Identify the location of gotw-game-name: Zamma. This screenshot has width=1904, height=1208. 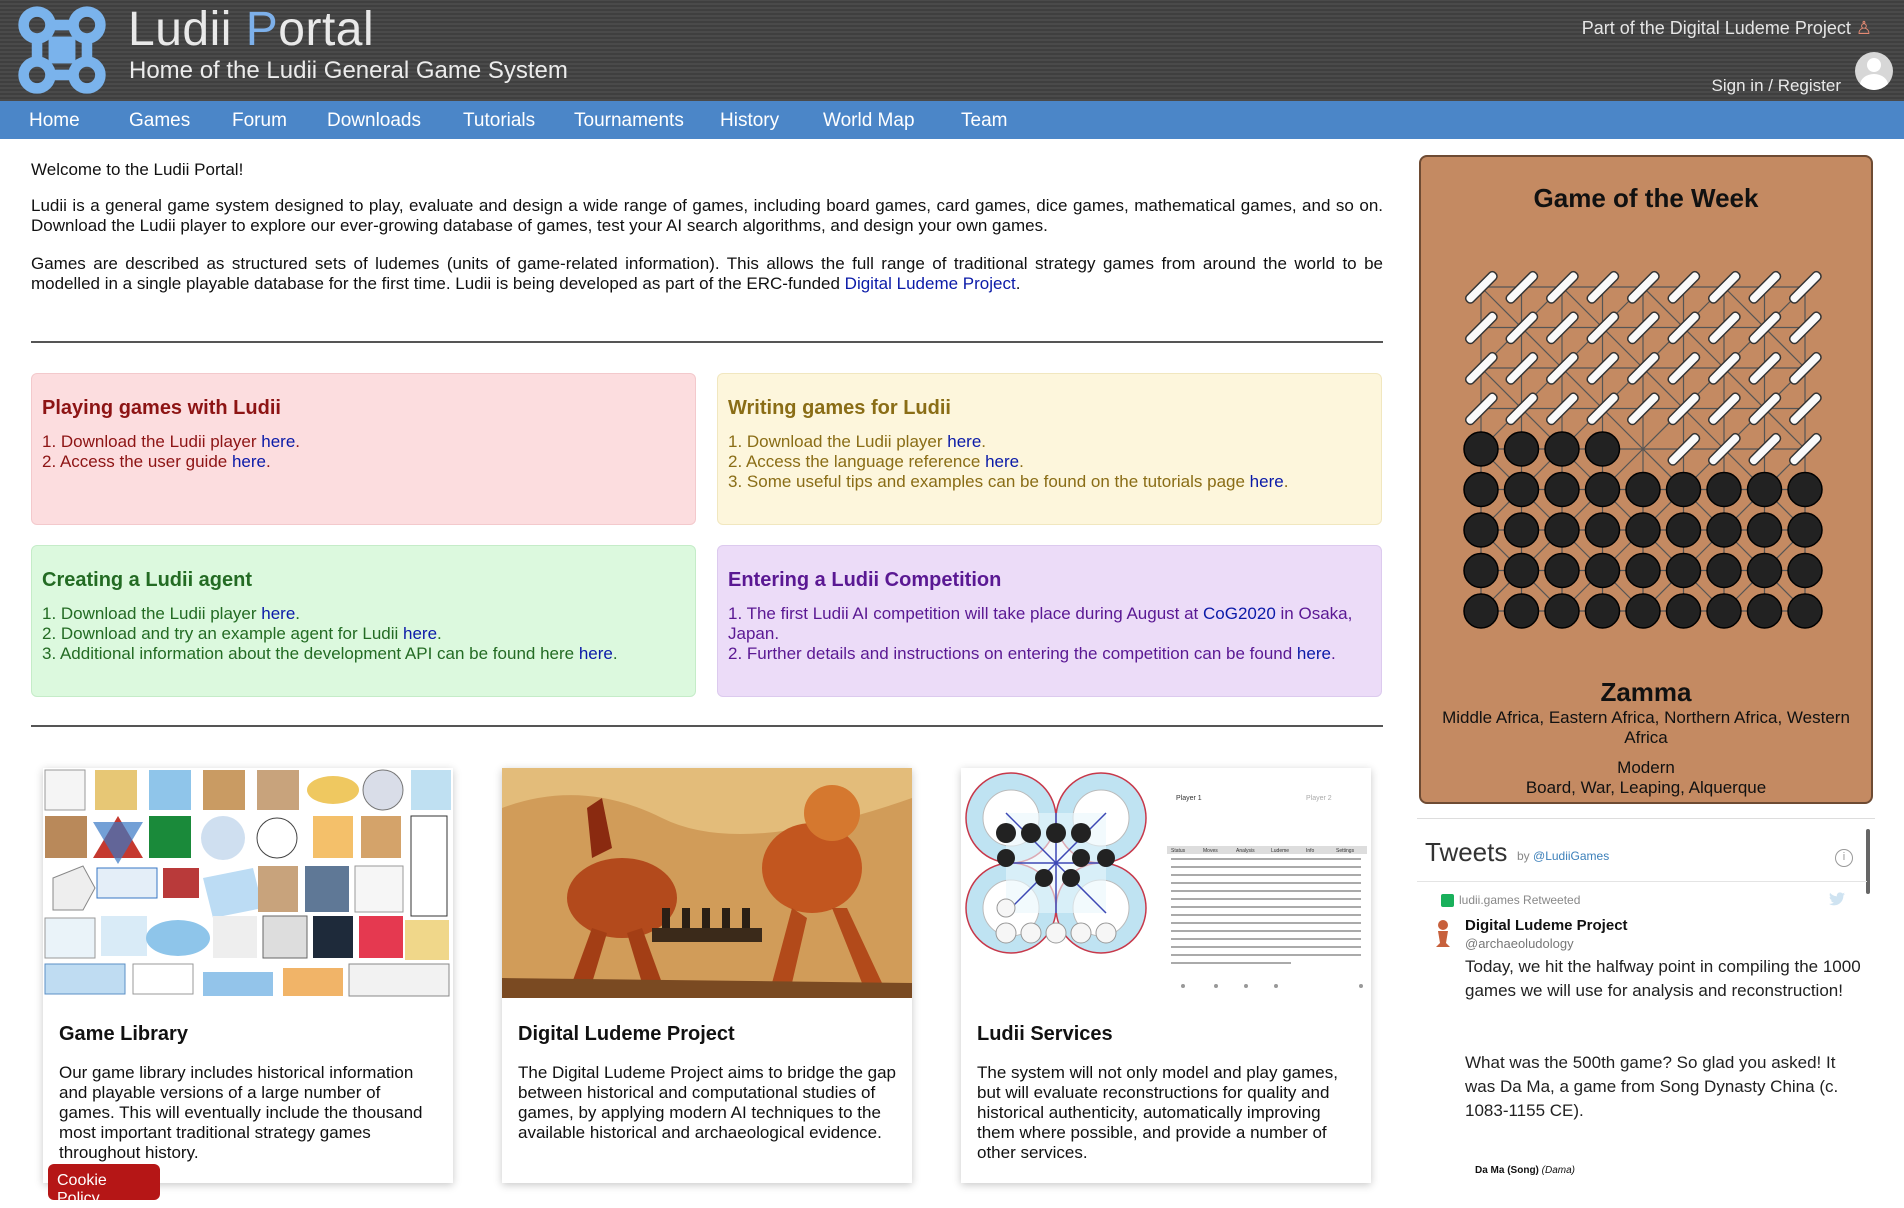
(1646, 692).